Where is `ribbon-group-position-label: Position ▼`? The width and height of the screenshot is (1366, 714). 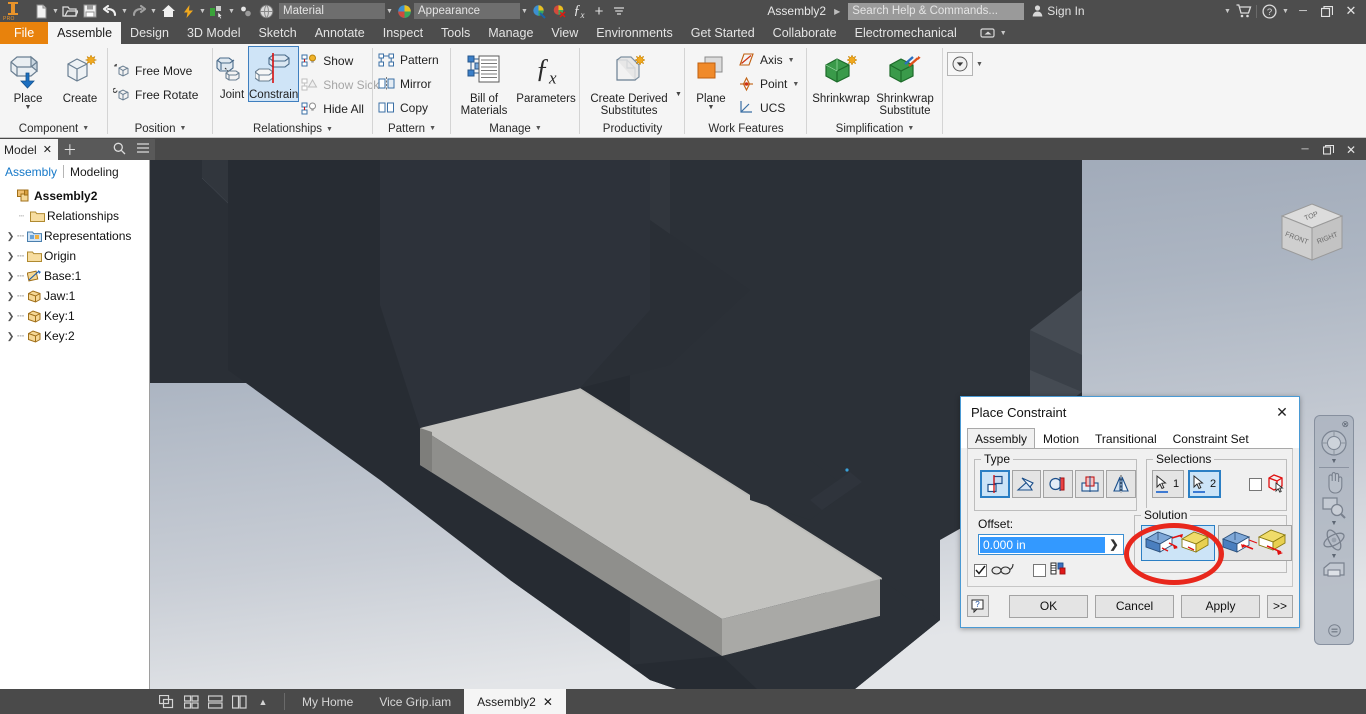 ribbon-group-position-label: Position ▼ is located at coordinates (160, 128).